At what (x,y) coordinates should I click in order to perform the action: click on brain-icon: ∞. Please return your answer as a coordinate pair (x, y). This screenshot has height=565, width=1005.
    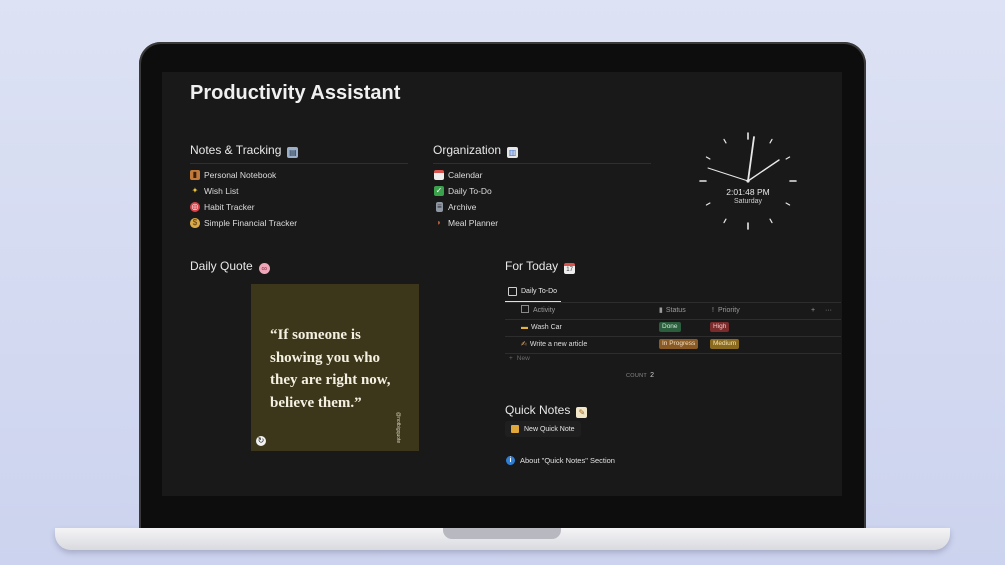
    Looking at the image, I should click on (264, 268).